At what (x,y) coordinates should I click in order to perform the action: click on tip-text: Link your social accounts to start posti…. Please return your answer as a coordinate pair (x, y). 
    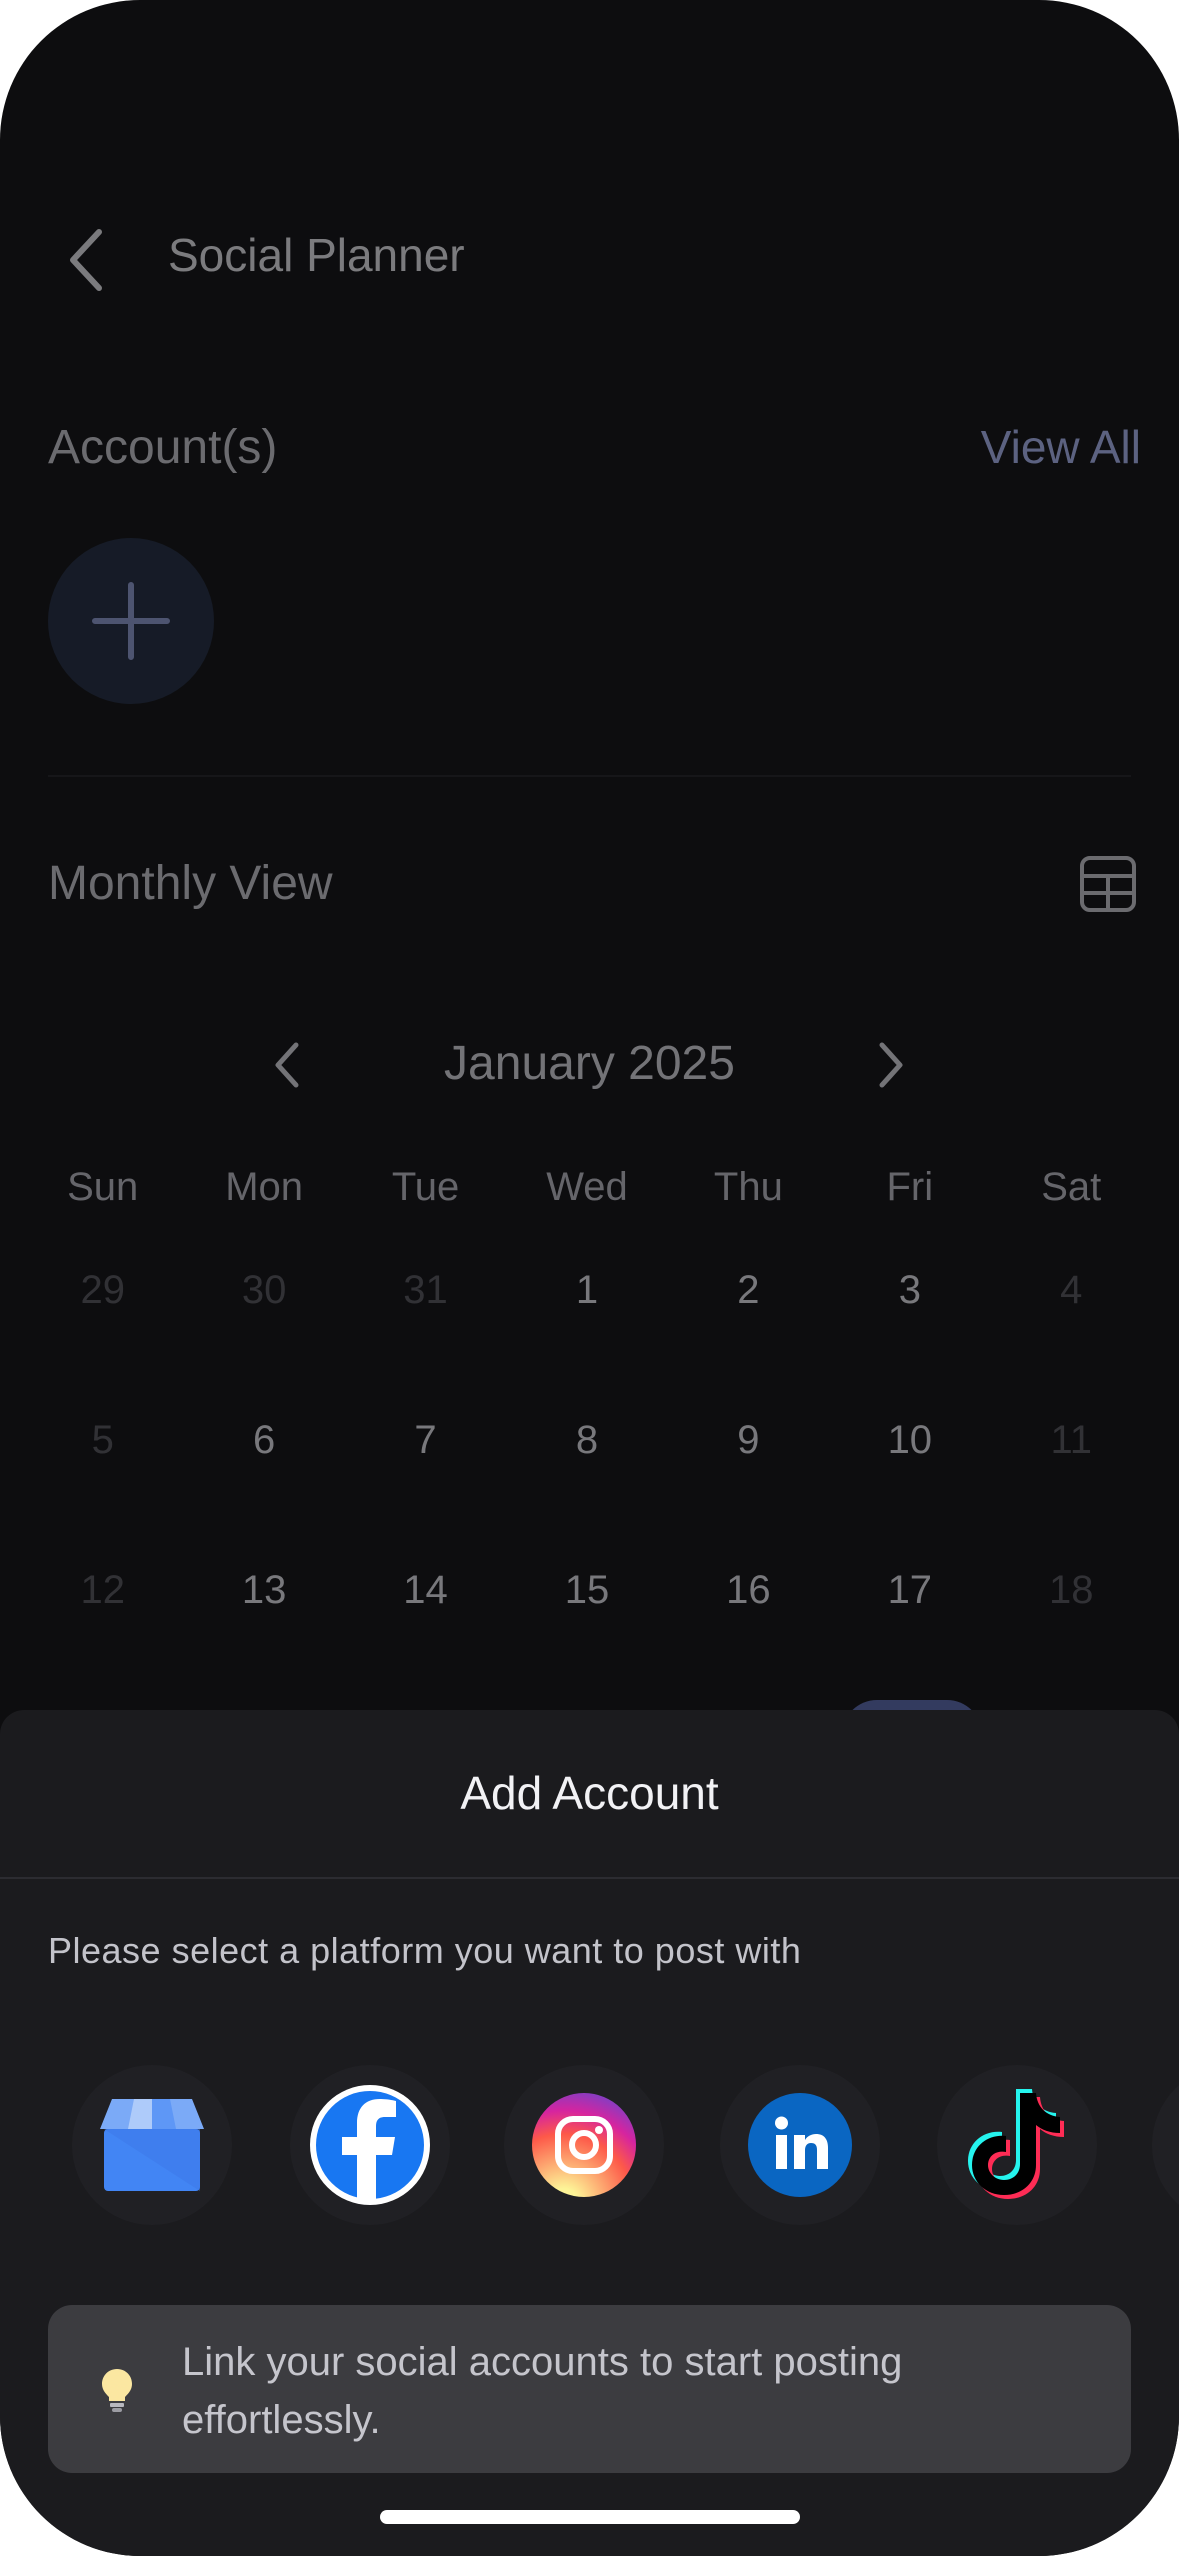
    Looking at the image, I should click on (542, 2391).